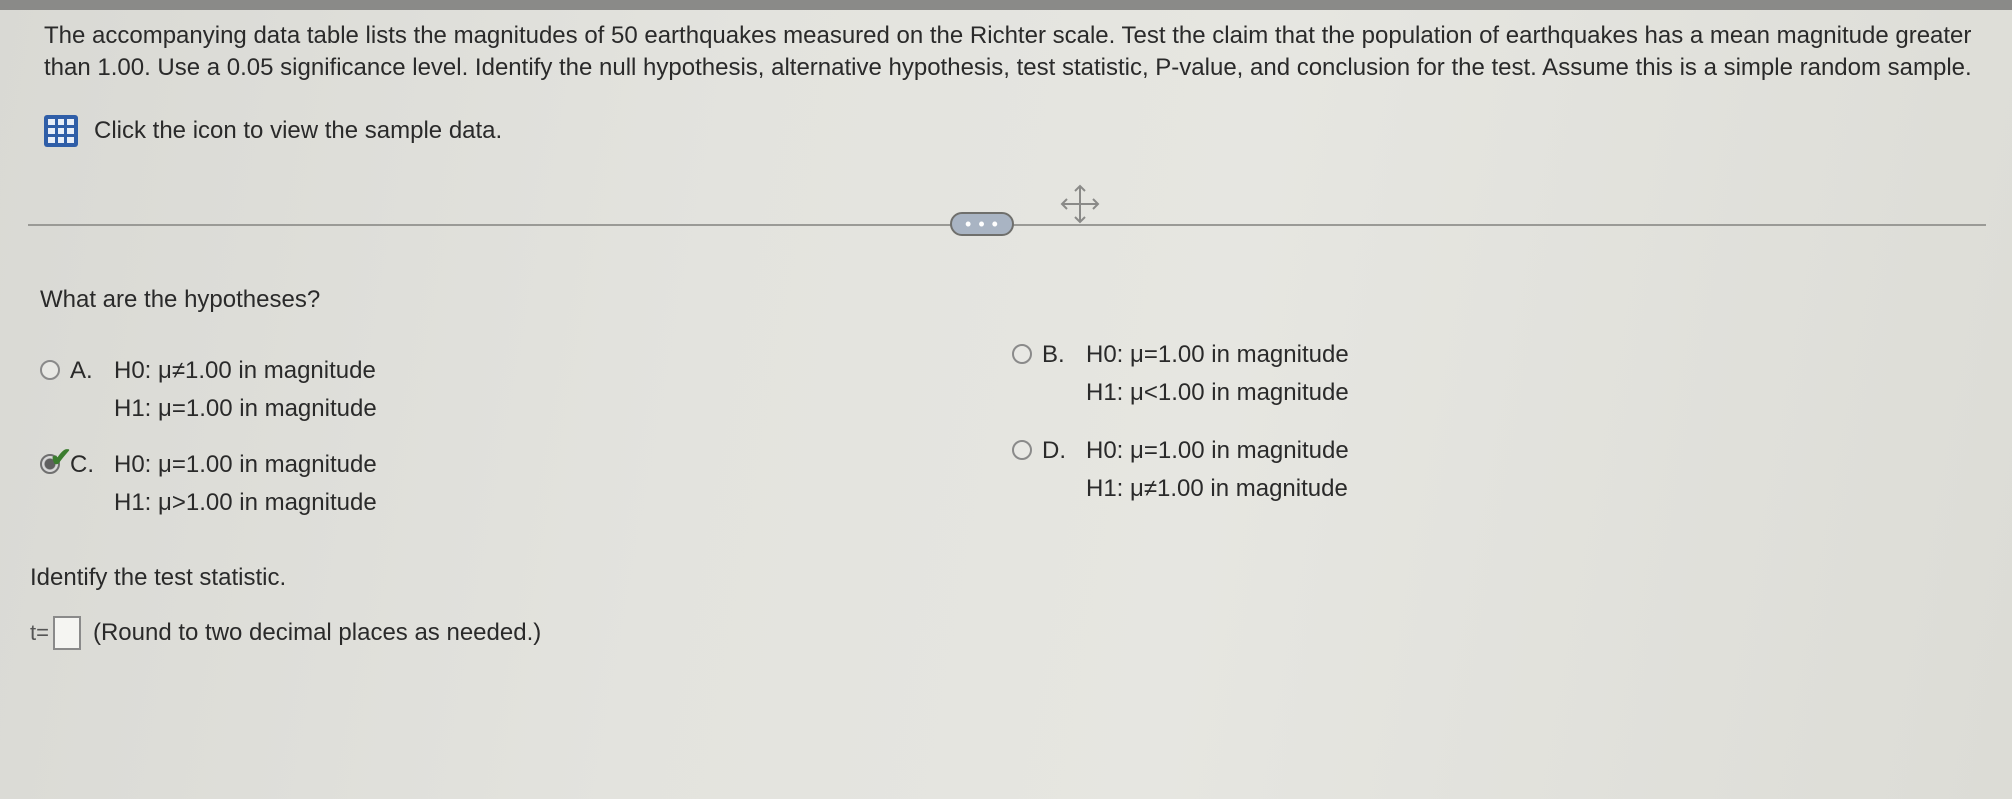  I want to click on t-value-input, so click(66, 633).